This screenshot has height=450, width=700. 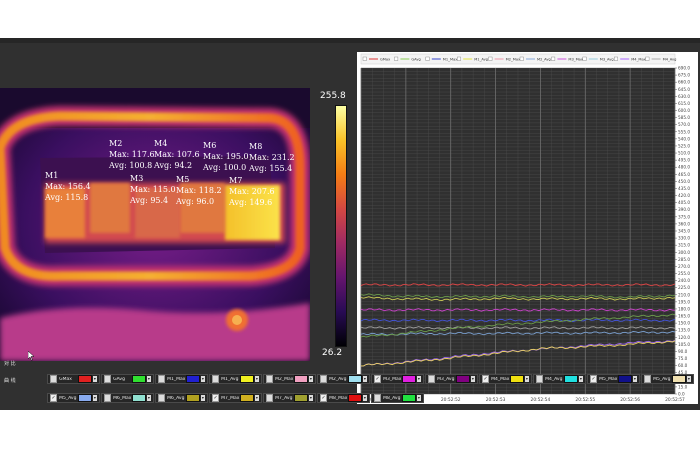 I want to click on swatch-item-m4-avg: M4_Avg ▾, so click(x=559, y=379).